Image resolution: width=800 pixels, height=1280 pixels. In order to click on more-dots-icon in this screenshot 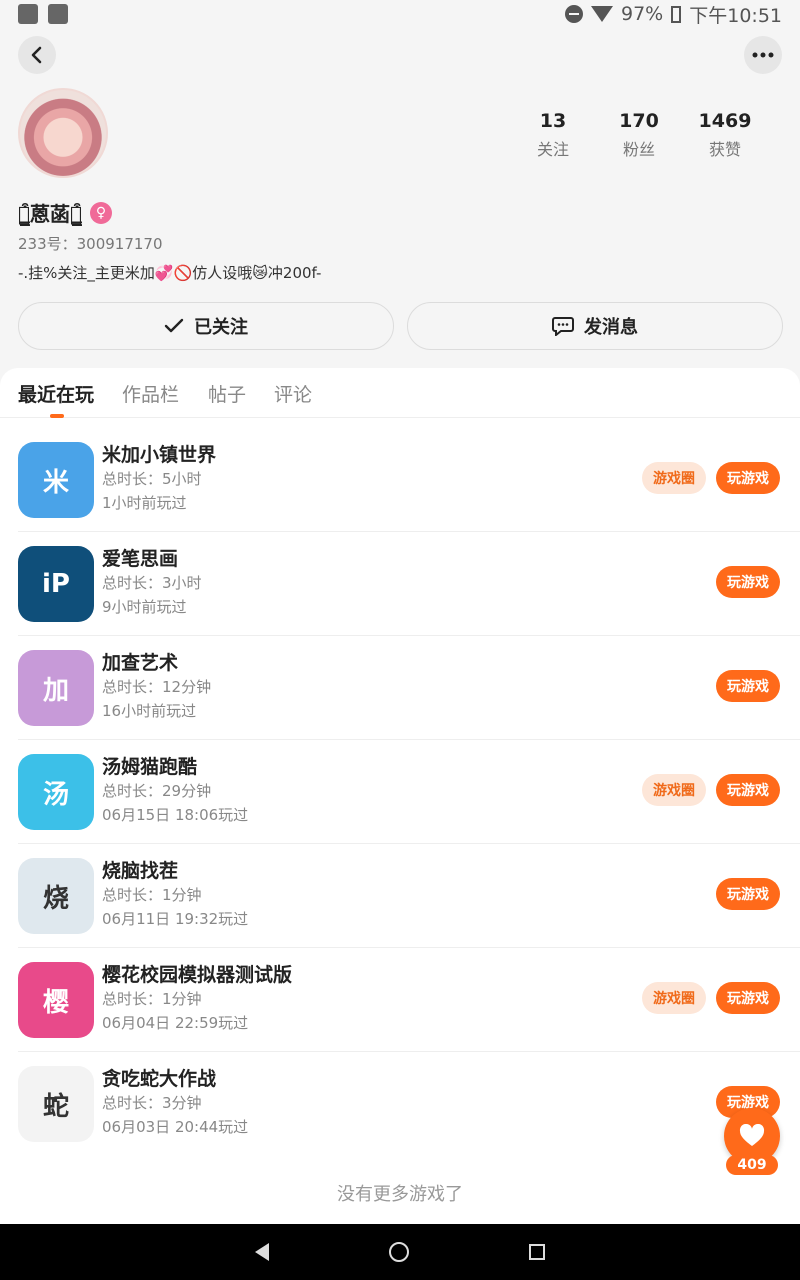, I will do `click(763, 55)`.